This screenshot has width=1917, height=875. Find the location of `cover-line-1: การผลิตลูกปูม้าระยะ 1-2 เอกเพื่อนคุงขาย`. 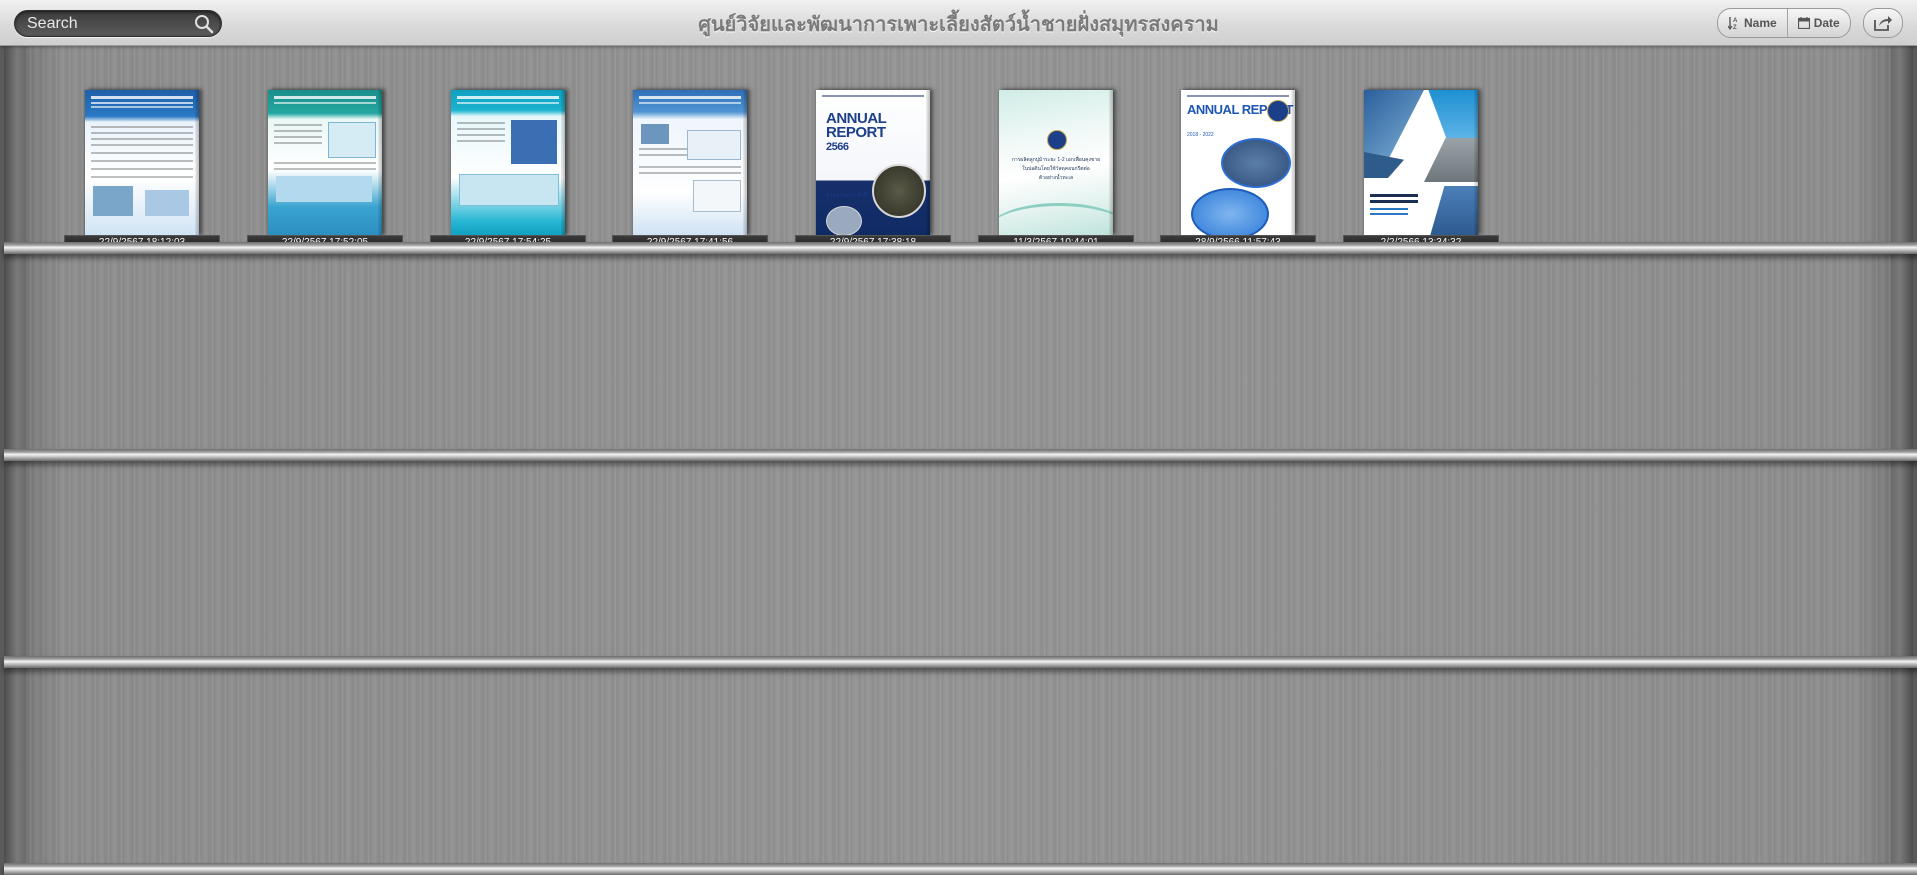

cover-line-1: การผลิตลูกปูม้าระยะ 1-2 เอกเพื่อนคุงขาย is located at coordinates (1056, 160).